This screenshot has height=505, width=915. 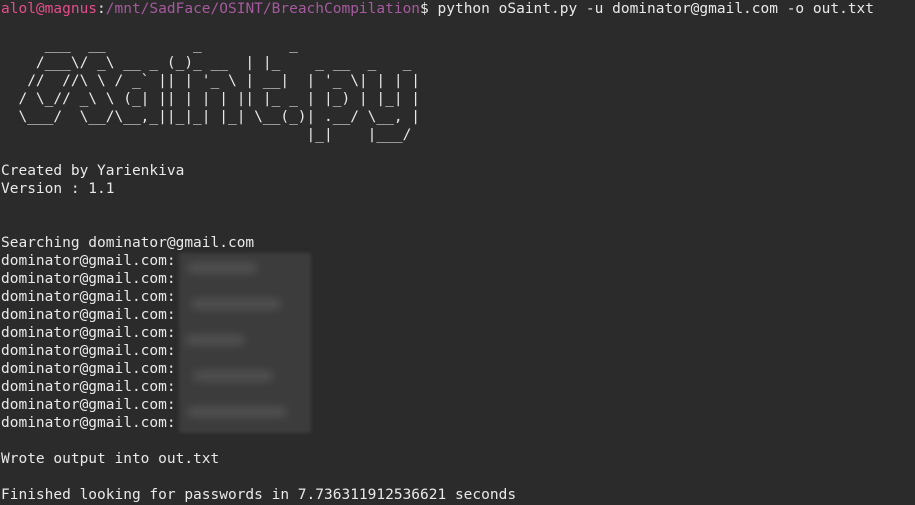 I want to click on searching-line: Searching dominator@gmail.com, so click(x=128, y=243).